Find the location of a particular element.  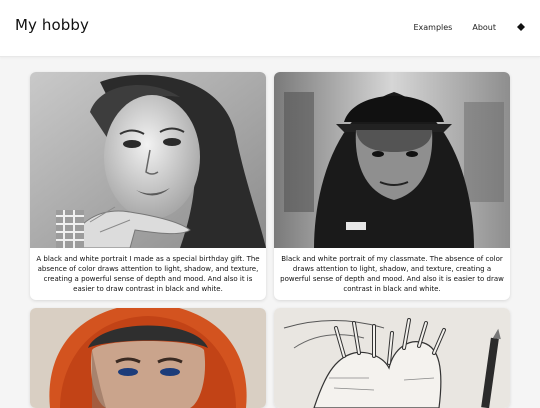

nav-about-link: About is located at coordinates (484, 27).